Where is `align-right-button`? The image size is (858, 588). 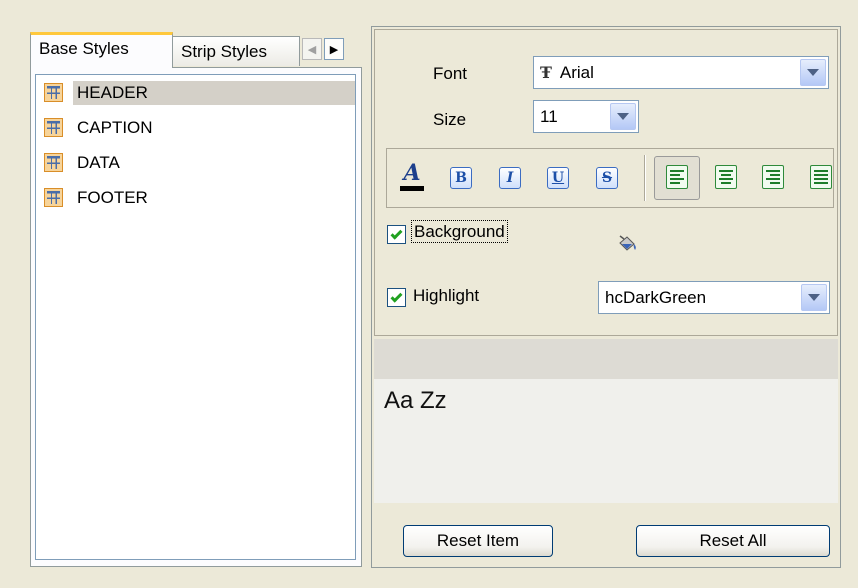
align-right-button is located at coordinates (773, 177).